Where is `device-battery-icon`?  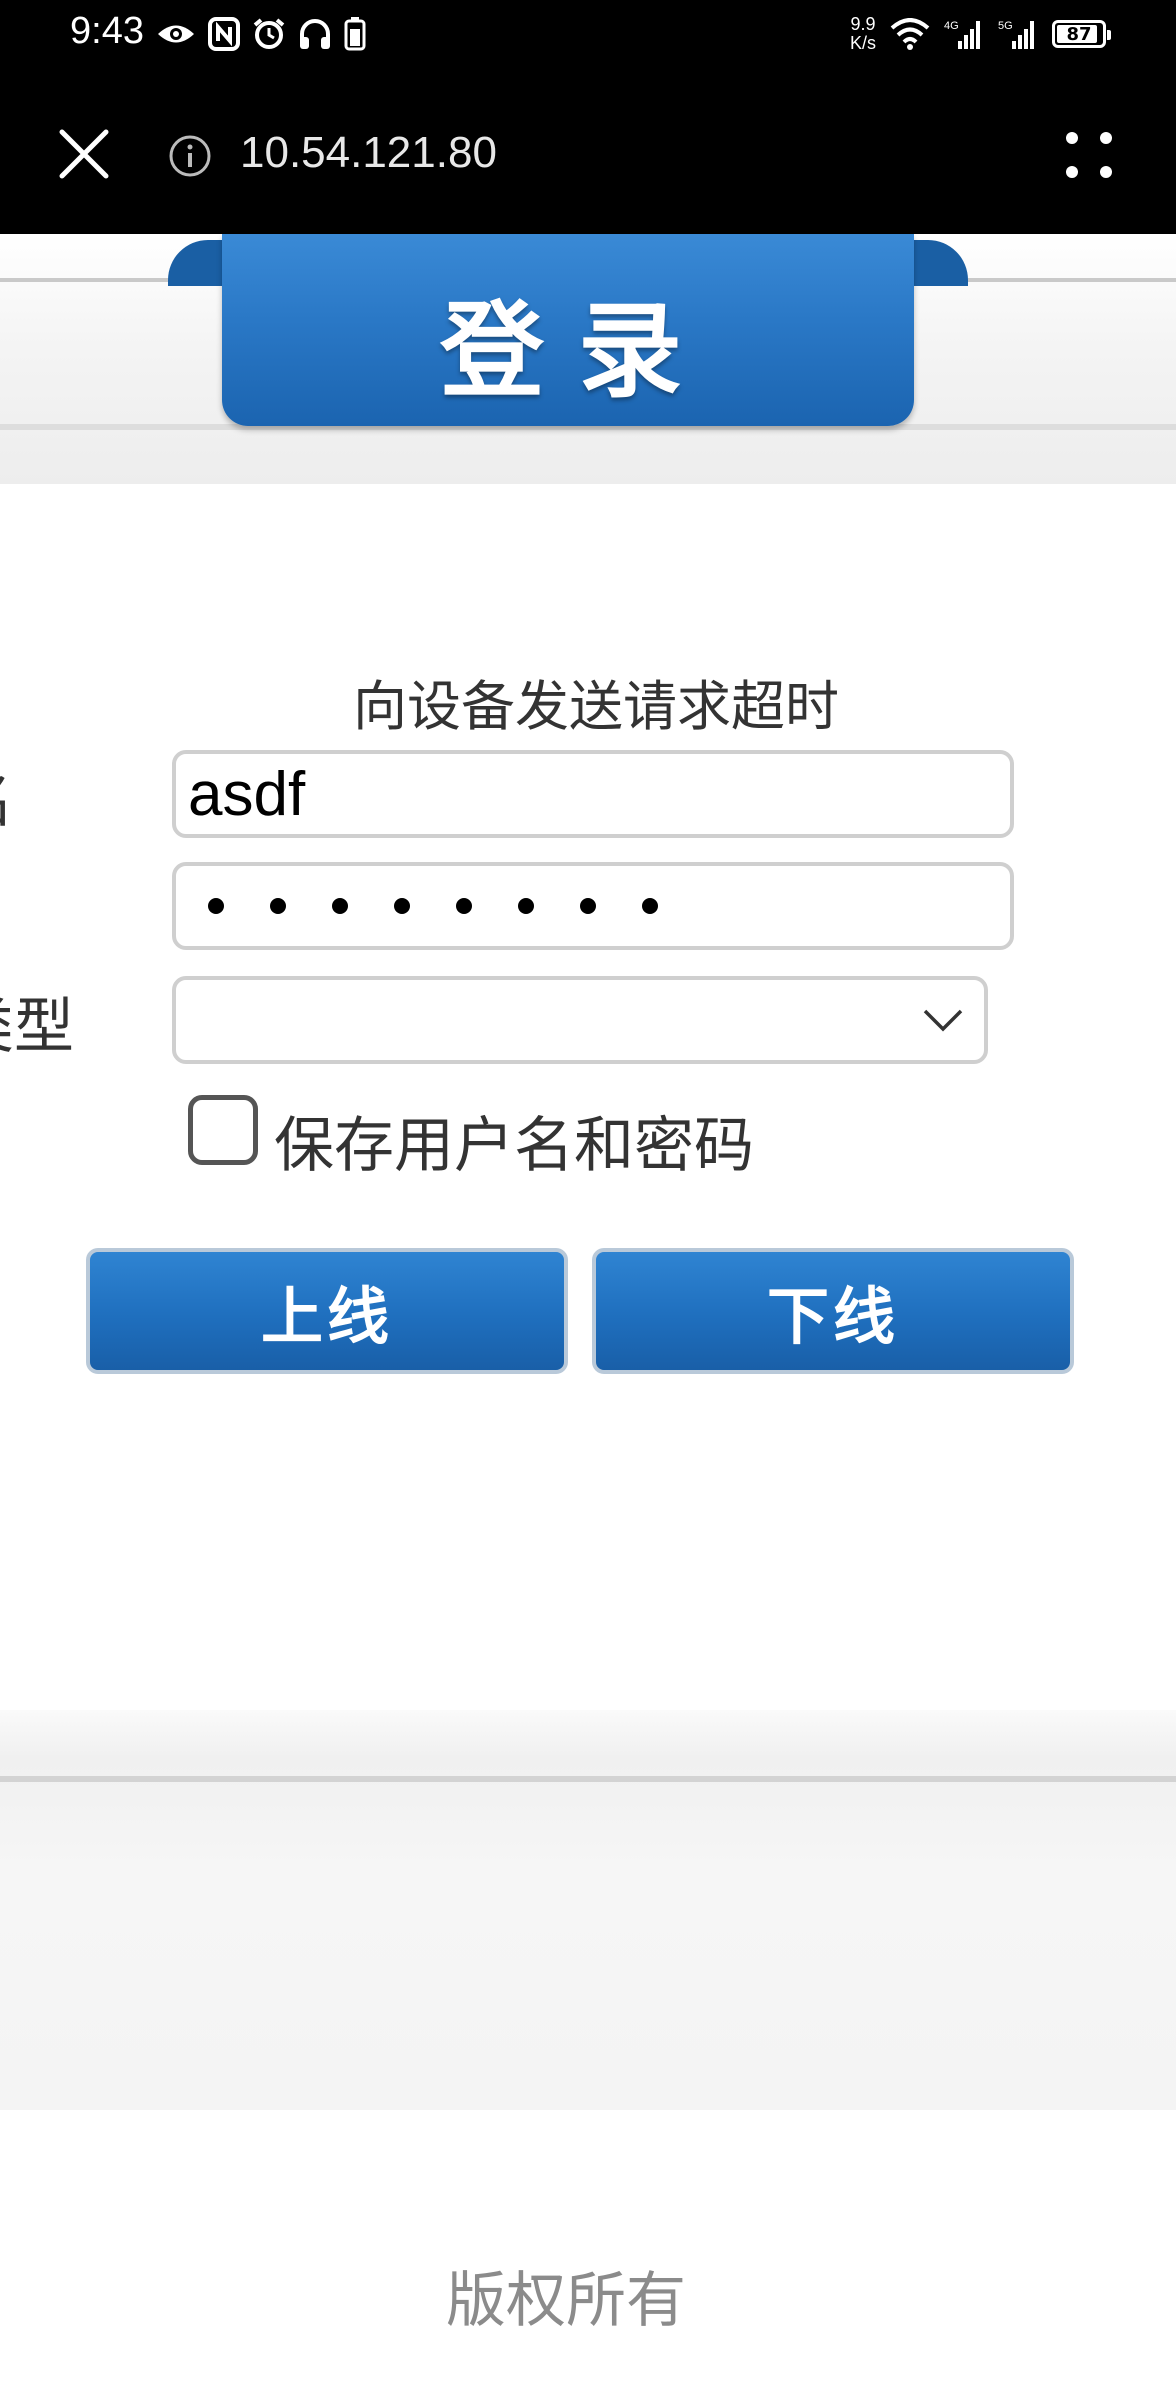
device-battery-icon is located at coordinates (355, 34).